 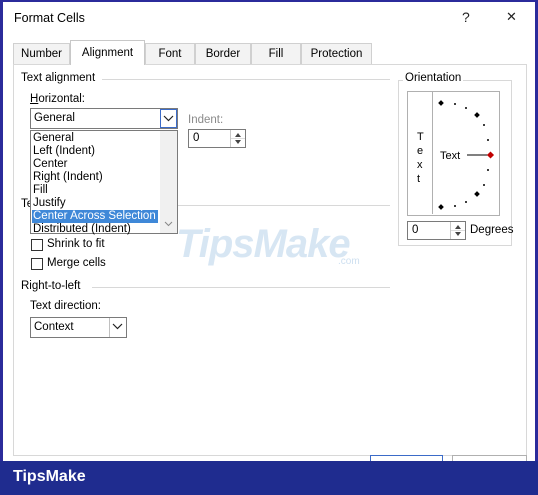 What do you see at coordinates (58, 78) in the screenshot?
I see `text-alignment-group-label: Text alignment` at bounding box center [58, 78].